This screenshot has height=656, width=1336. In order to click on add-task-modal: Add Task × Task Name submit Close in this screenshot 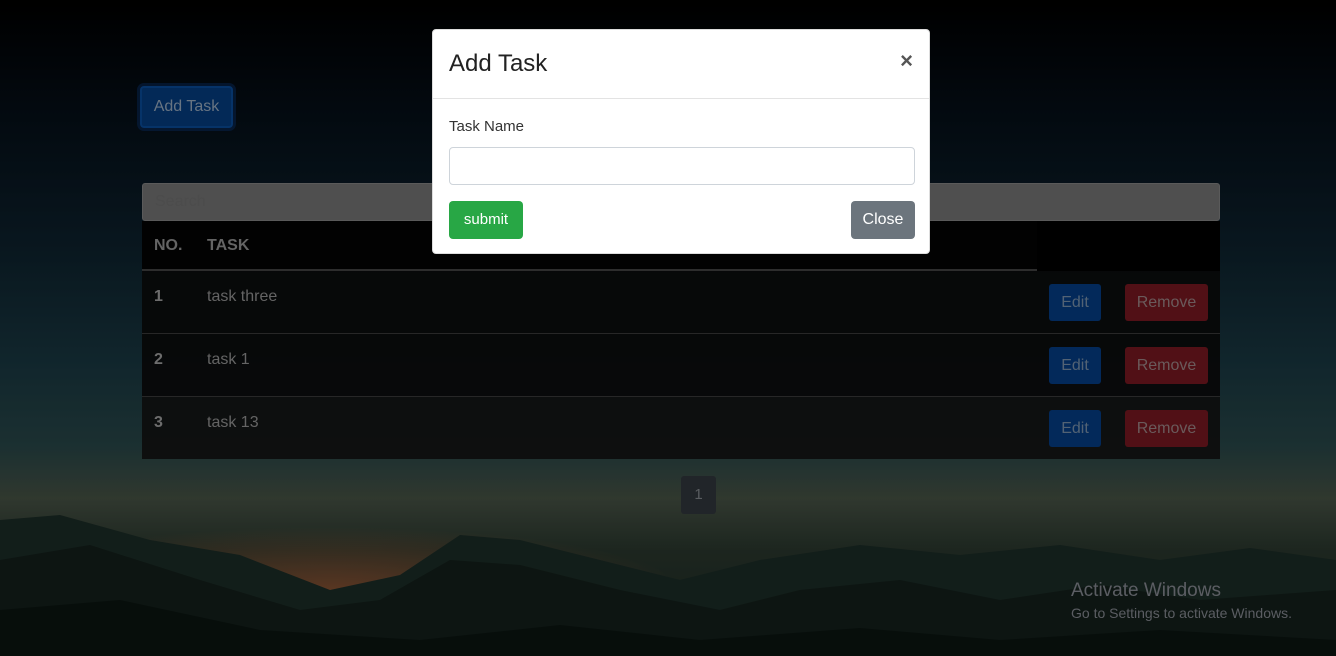, I will do `click(681, 141)`.